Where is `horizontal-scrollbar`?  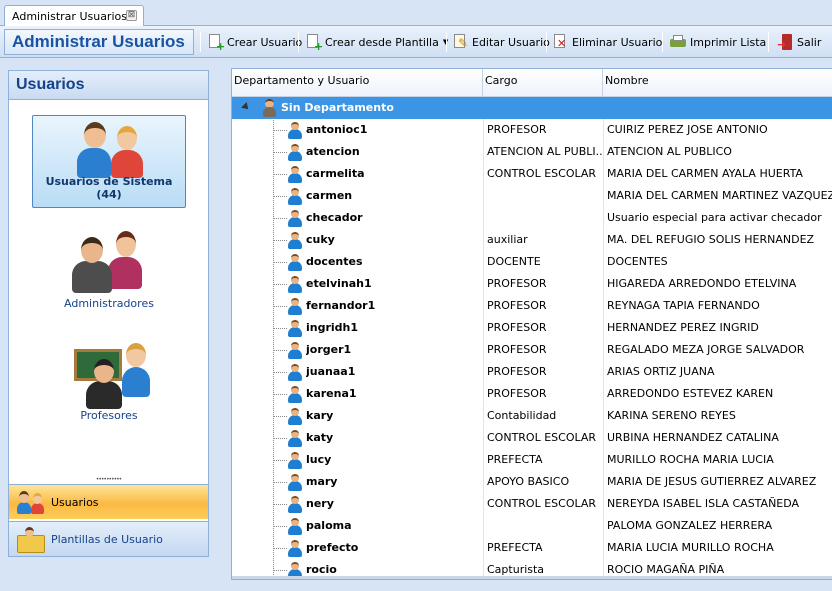
horizontal-scrollbar is located at coordinates (532, 577).